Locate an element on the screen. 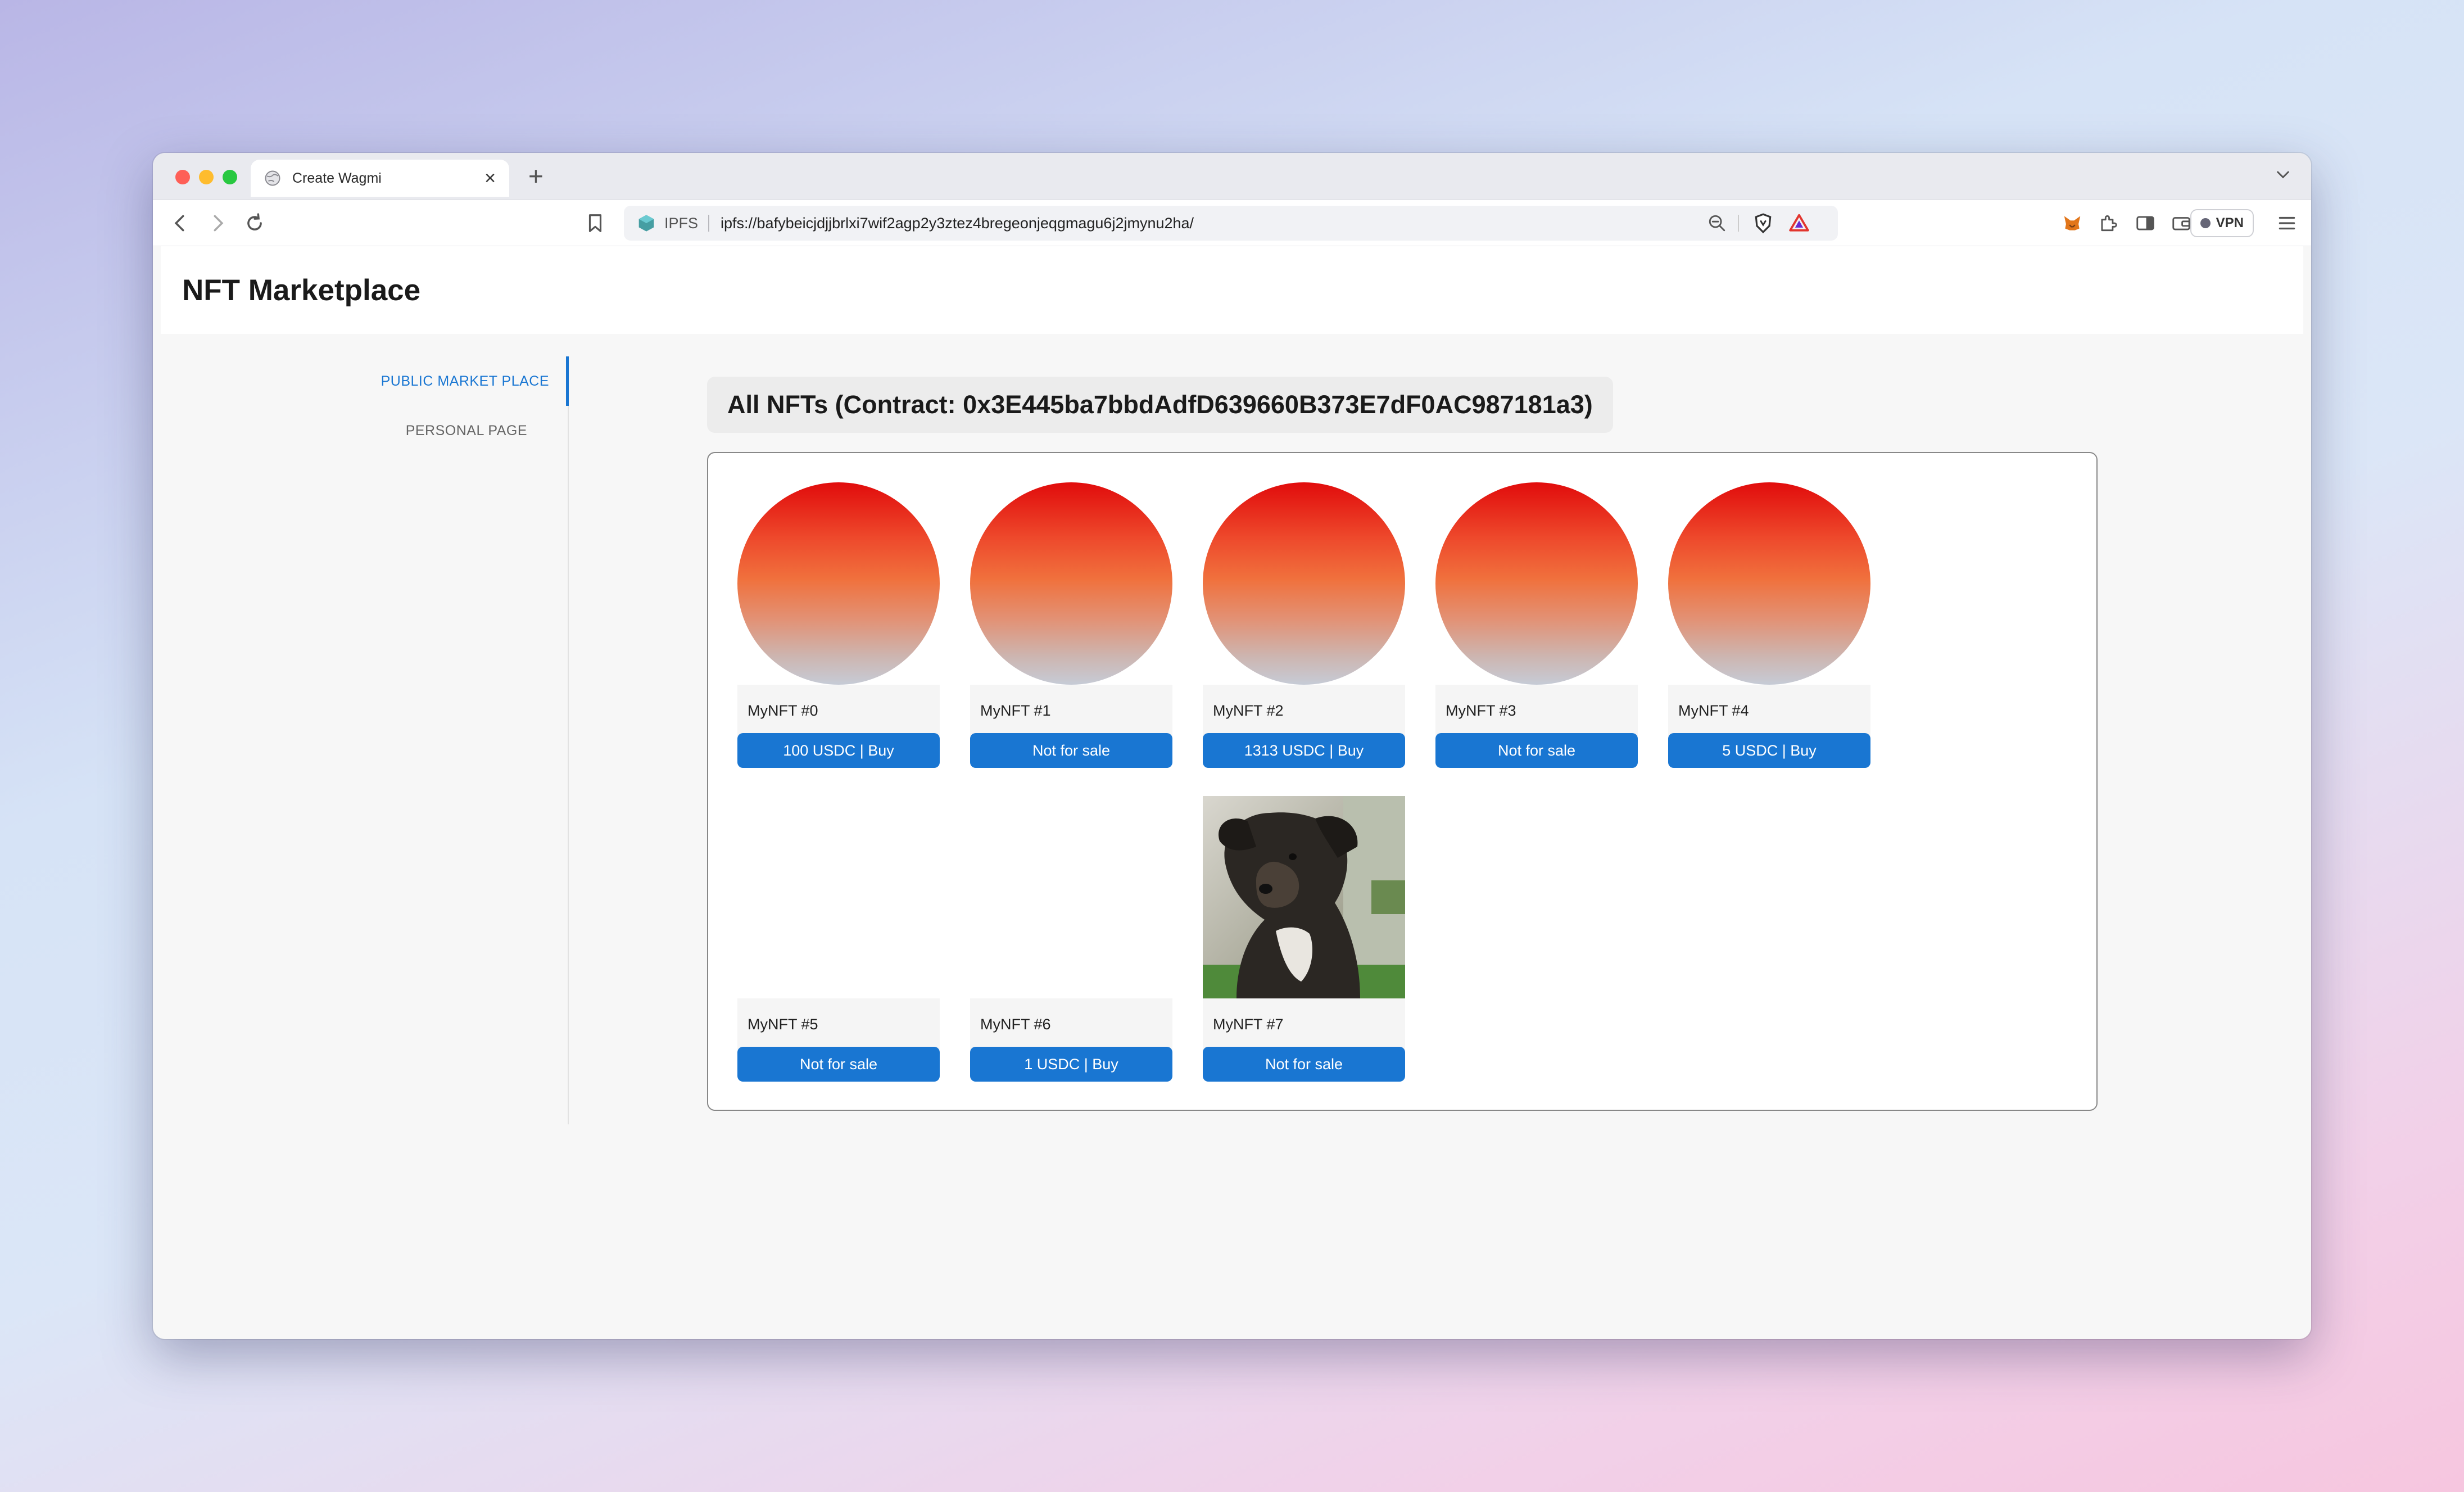 This screenshot has width=2464, height=1492. page-title: NFT Marketplace is located at coordinates (301, 291).